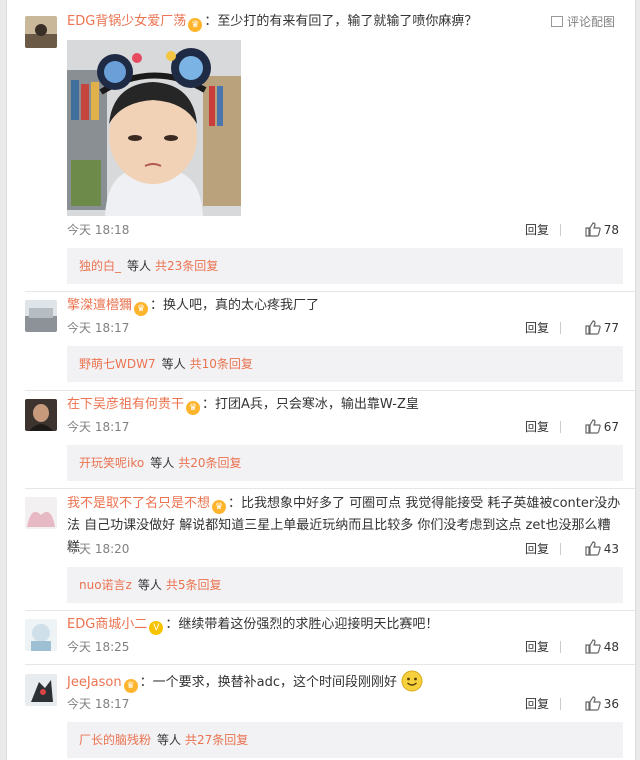 Image resolution: width=640 pixels, height=760 pixels. Describe the element at coordinates (156, 628) in the screenshot. I see `verified-badge-icon: V` at that location.